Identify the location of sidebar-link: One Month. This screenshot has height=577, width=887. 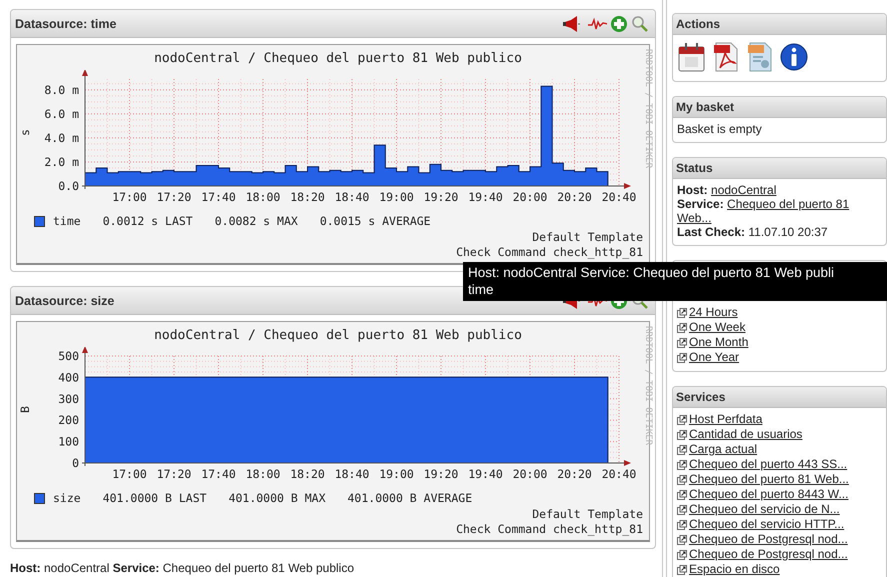
(718, 342).